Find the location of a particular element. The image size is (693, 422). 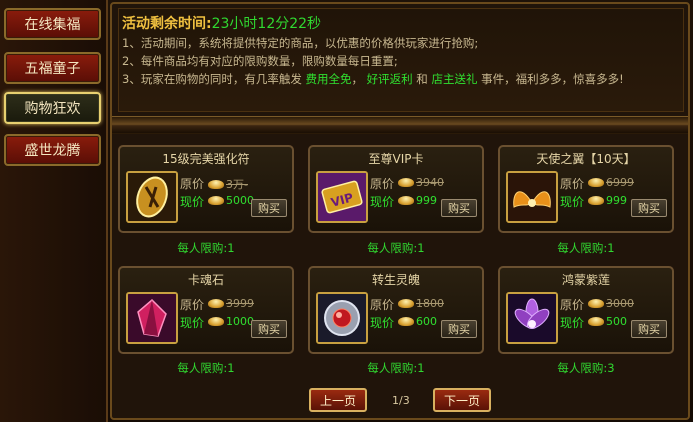

current-price-value: 1000 is located at coordinates (240, 321).